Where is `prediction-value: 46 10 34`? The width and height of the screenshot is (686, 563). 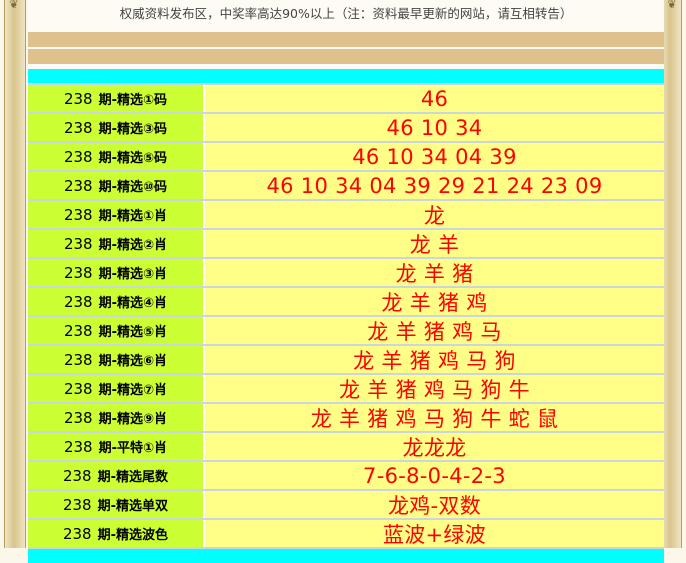
prediction-value: 46 10 34 is located at coordinates (434, 127).